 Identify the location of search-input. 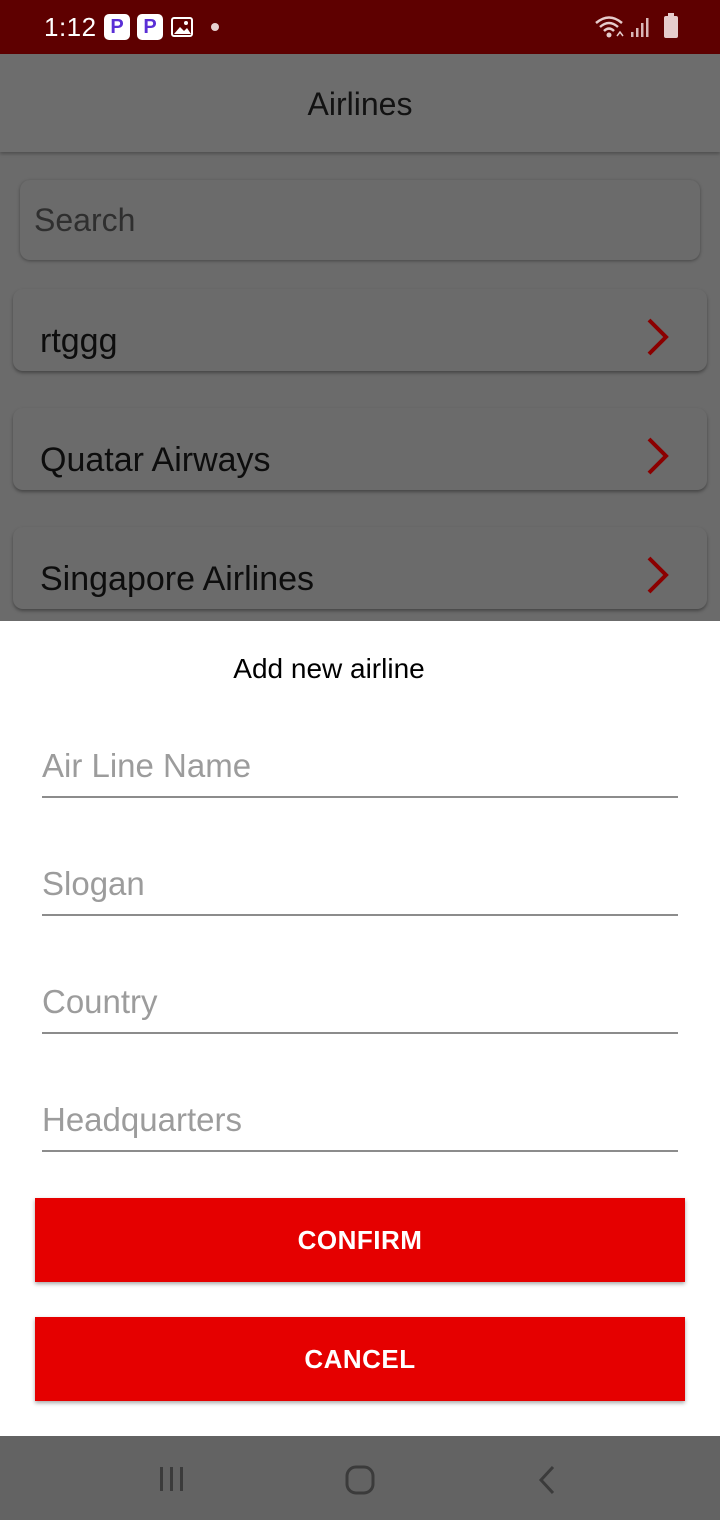
(352, 220).